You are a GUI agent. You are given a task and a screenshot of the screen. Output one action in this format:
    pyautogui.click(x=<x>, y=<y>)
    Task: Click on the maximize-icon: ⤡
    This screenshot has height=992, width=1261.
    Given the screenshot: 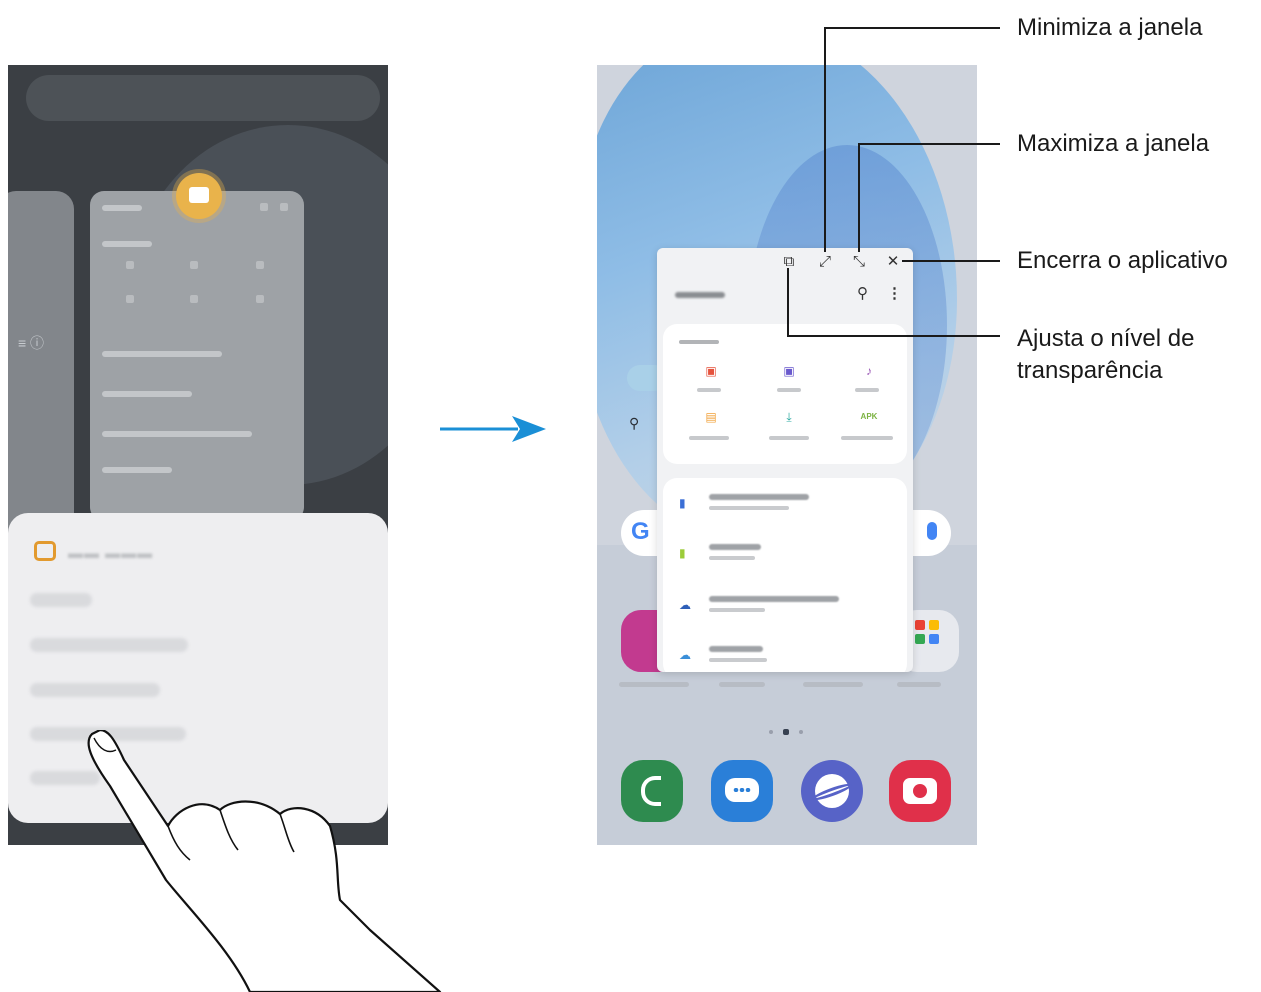 What is the action you would take?
    pyautogui.click(x=859, y=262)
    